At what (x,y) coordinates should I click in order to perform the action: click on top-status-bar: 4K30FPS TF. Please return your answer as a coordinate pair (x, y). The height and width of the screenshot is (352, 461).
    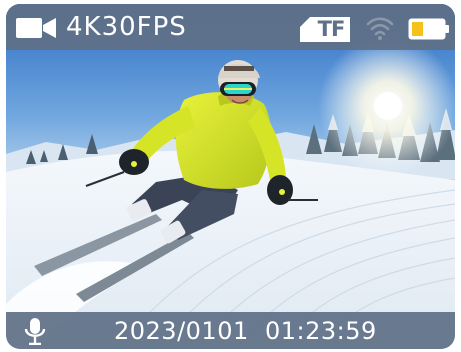
    Looking at the image, I should click on (230, 27).